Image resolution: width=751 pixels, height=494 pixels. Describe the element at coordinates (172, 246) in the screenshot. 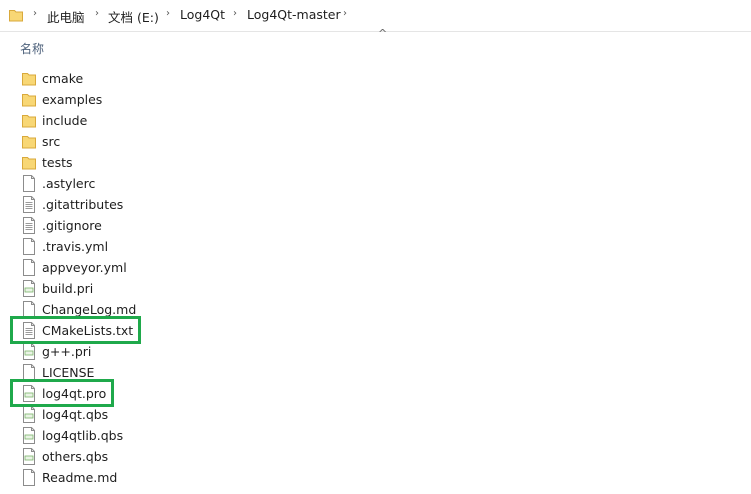

I see `file-item: .travis.yml` at that location.